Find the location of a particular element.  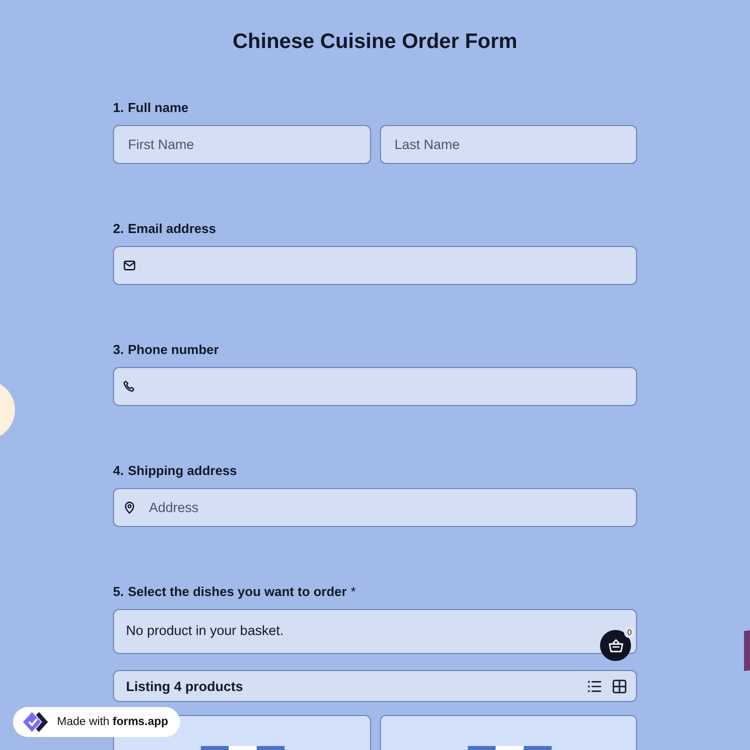

question-number: 4. is located at coordinates (118, 470).